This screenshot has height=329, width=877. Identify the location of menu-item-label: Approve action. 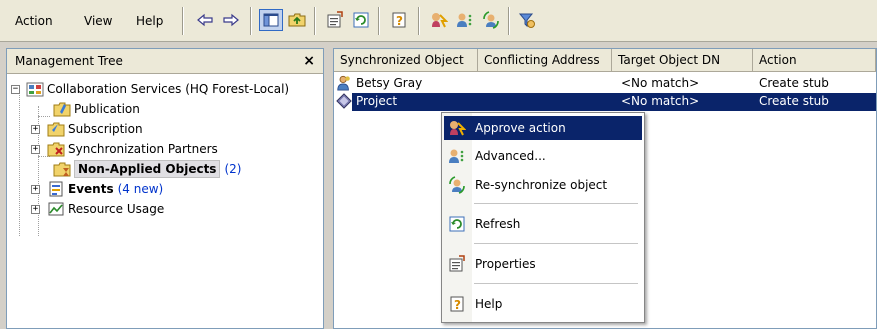
(520, 128).